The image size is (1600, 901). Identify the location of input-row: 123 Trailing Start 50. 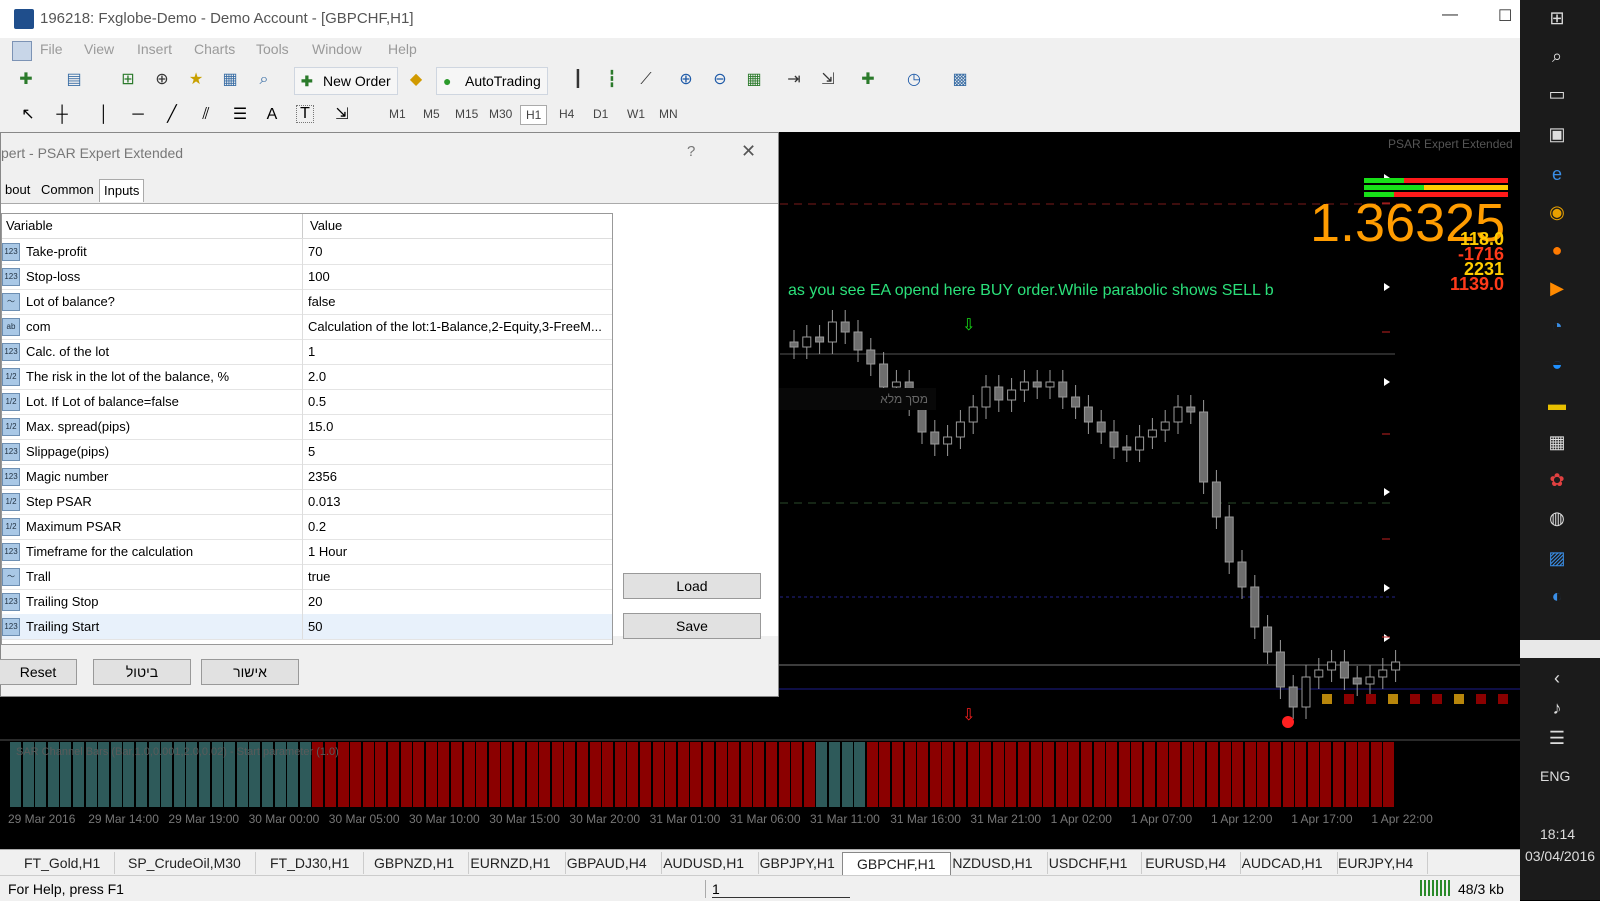
(307, 627).